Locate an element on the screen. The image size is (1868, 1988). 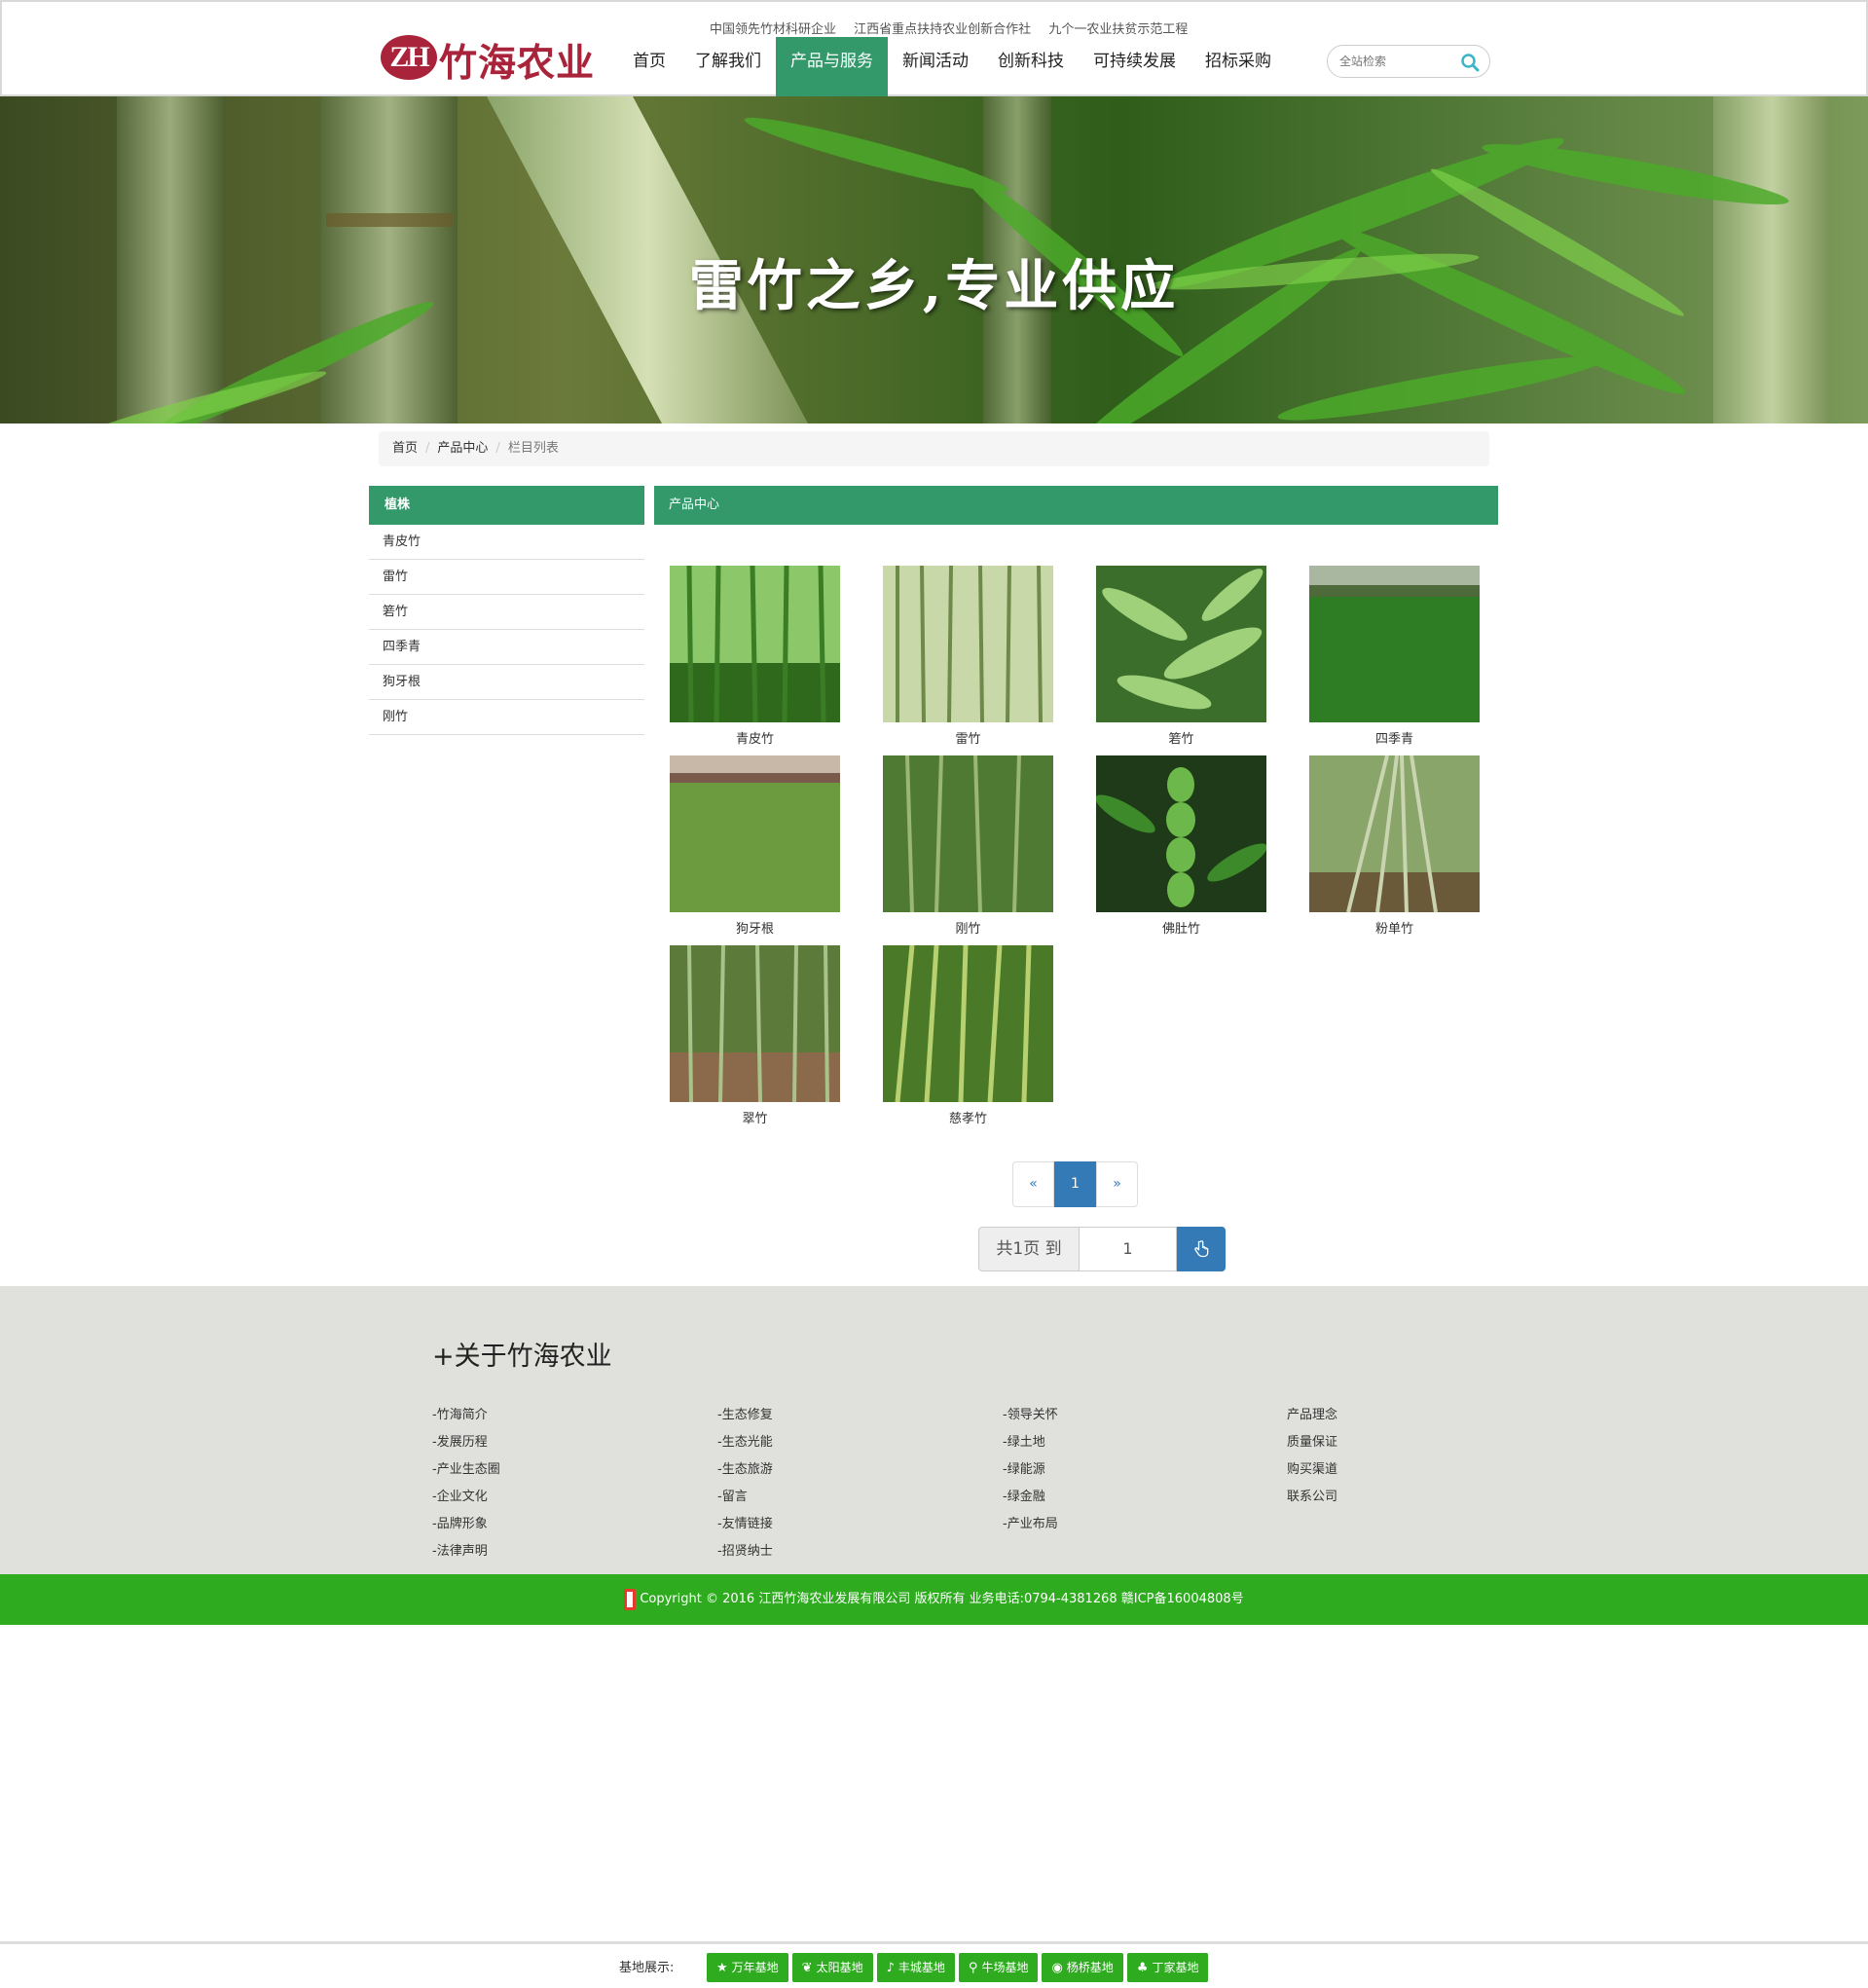
product-card: 青皮竹 is located at coordinates (755, 657).